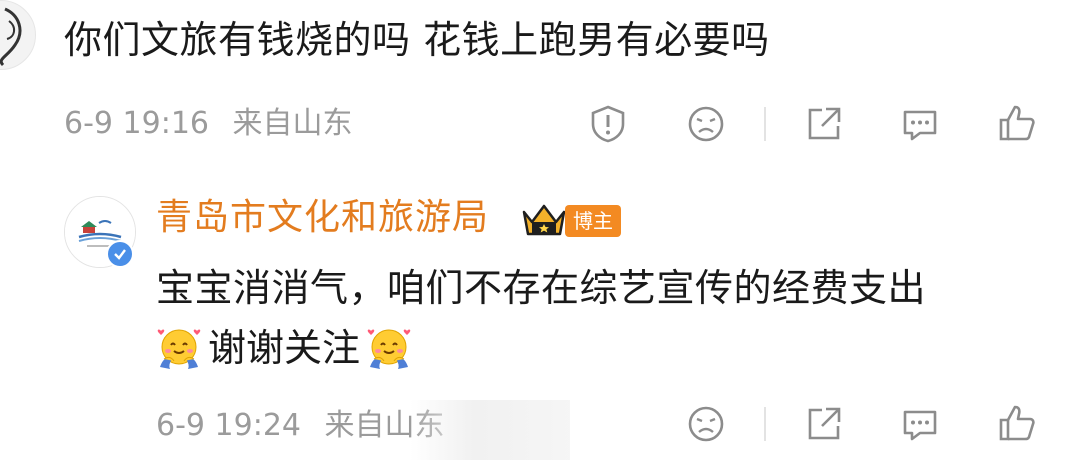 The height and width of the screenshot is (468, 1080). I want to click on report-icon, so click(608, 124).